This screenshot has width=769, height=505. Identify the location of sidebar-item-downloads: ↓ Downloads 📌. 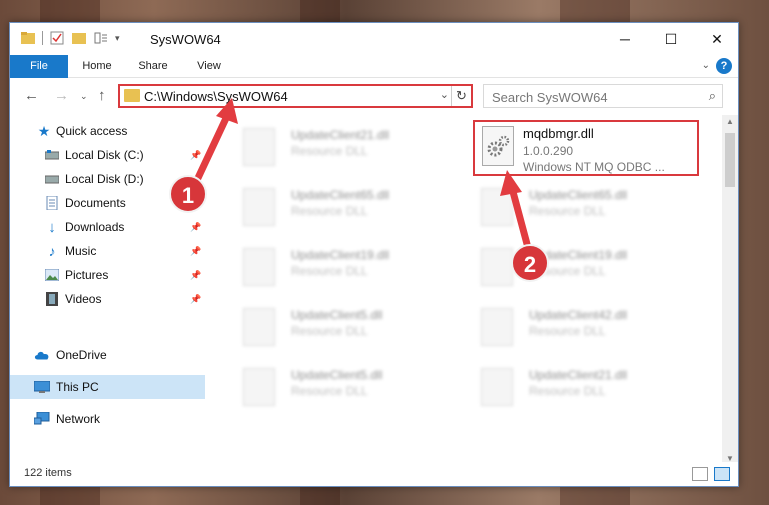
(107, 227).